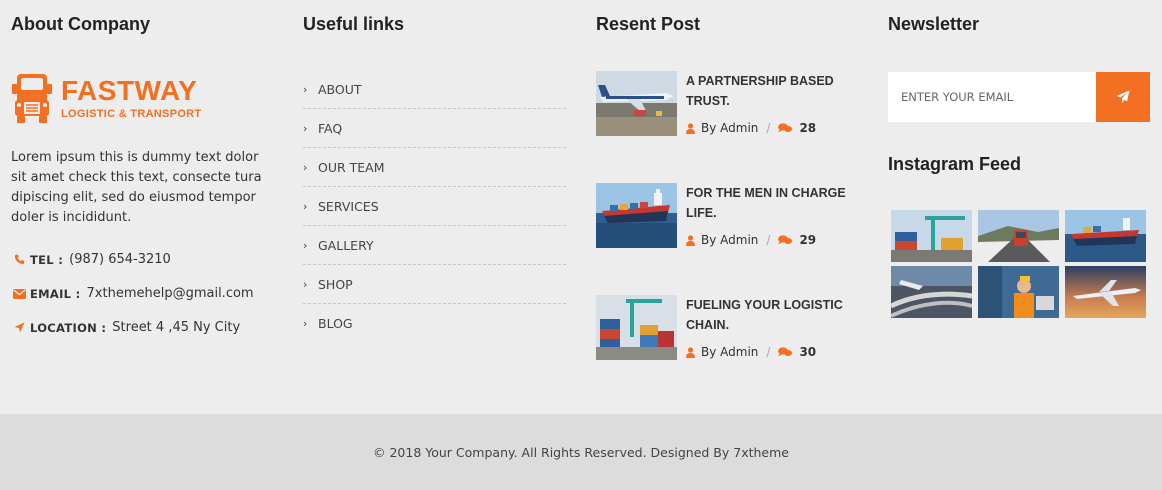 This screenshot has height=490, width=1162. I want to click on post-meta: By Admin / 29, so click(751, 240).